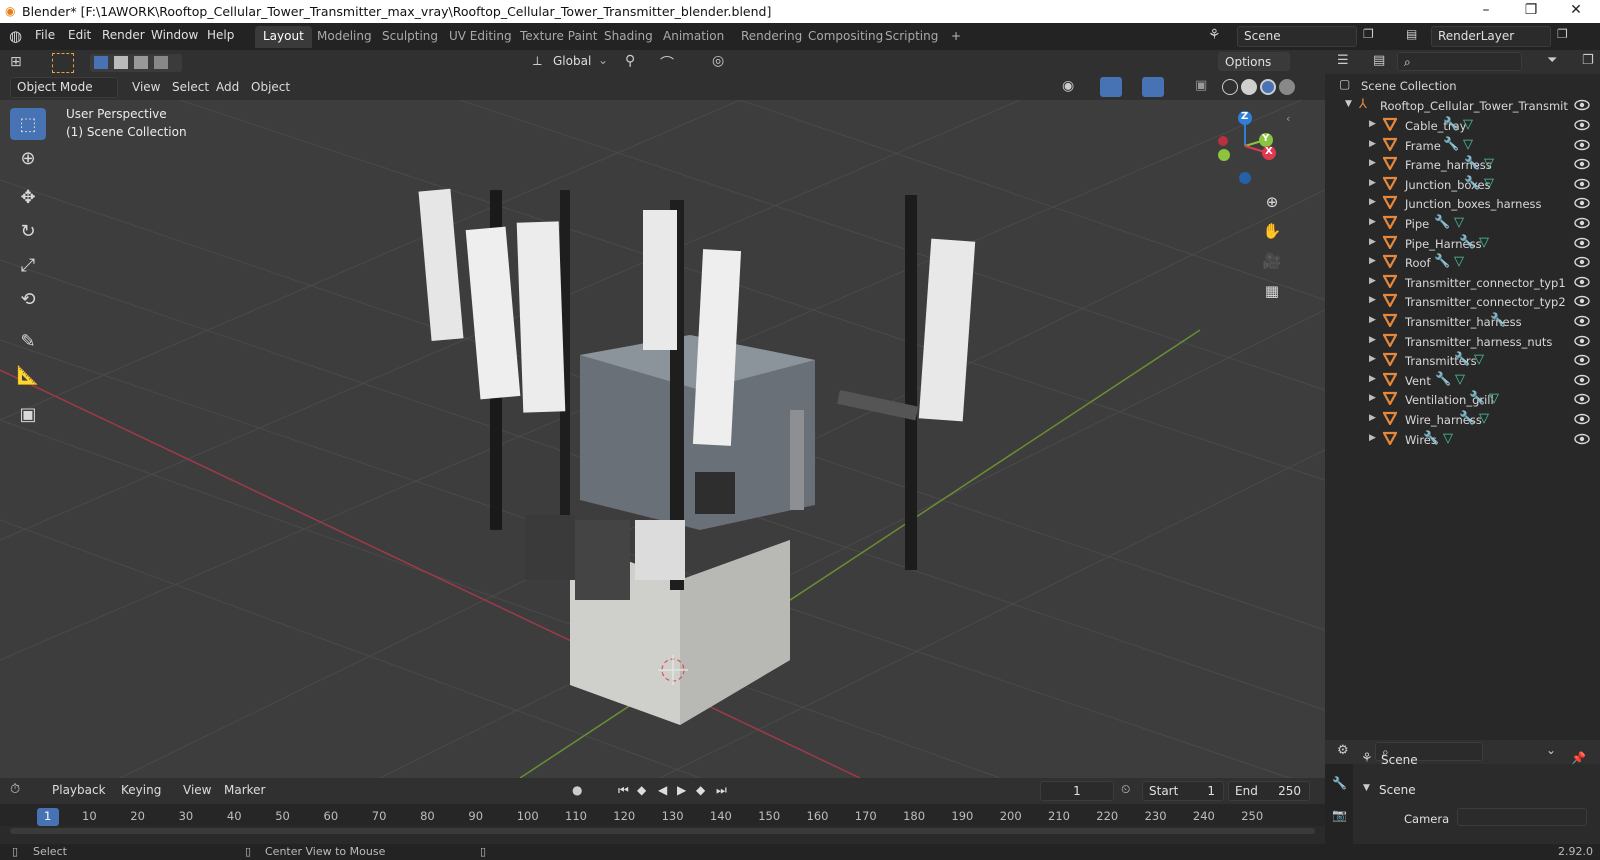  I want to click on annotate-tool-icon: ✎, so click(28, 341).